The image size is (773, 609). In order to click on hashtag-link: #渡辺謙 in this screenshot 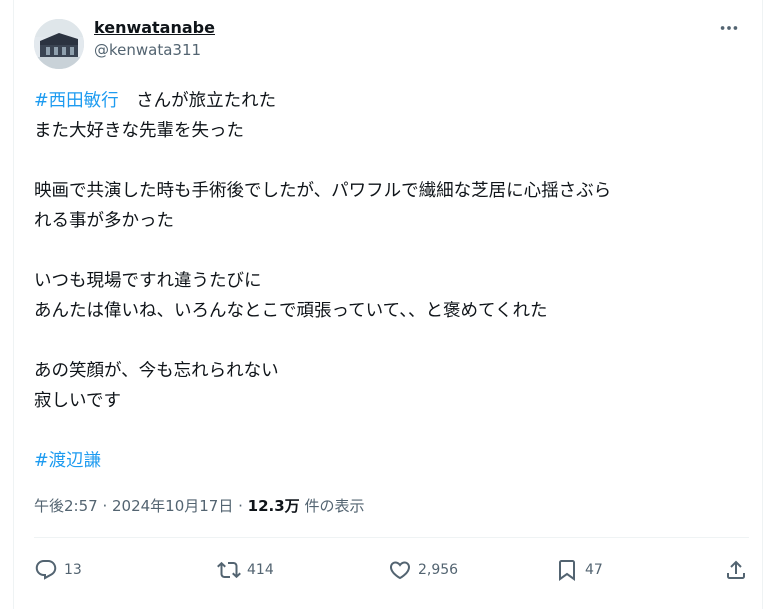, I will do `click(67, 461)`.